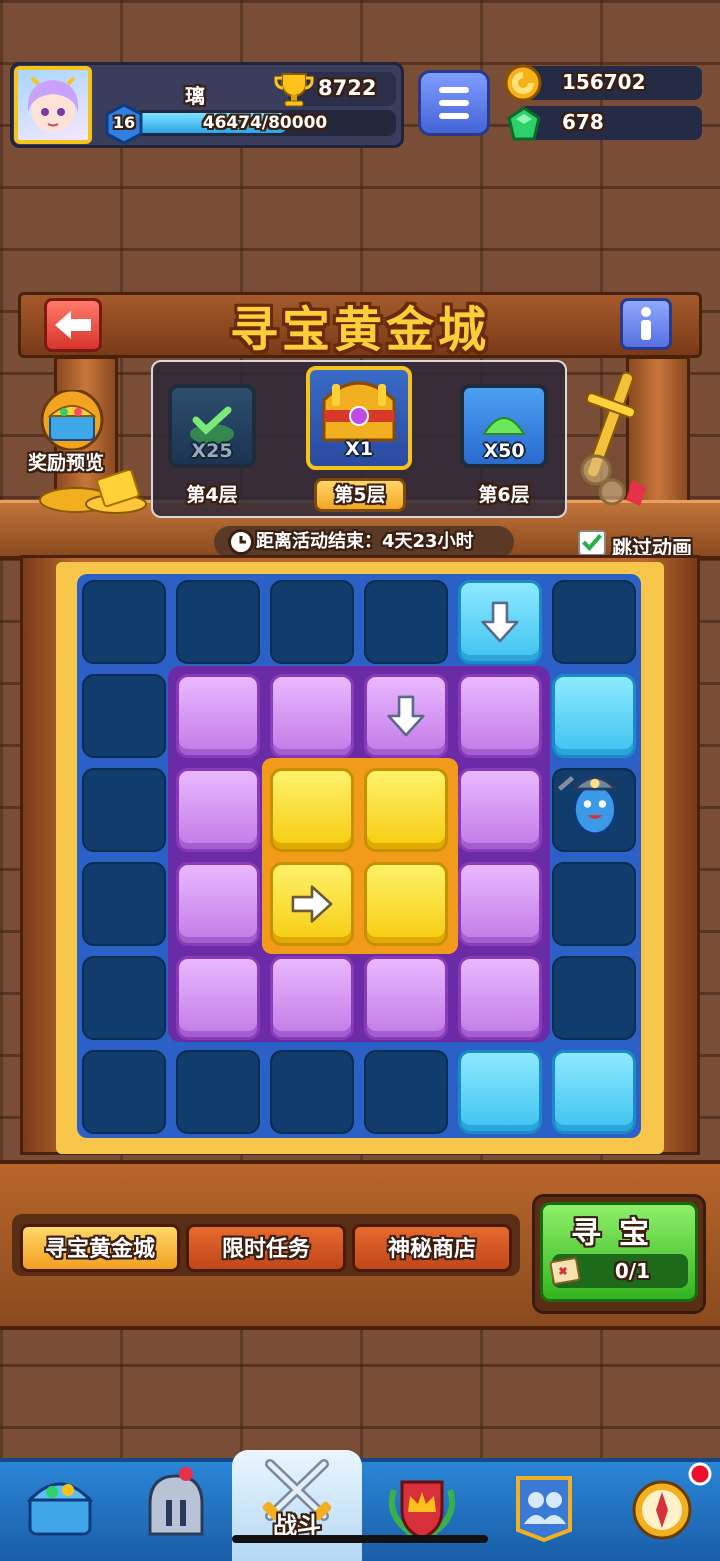 The image size is (720, 1561). I want to click on miner-character-icon, so click(594, 810).